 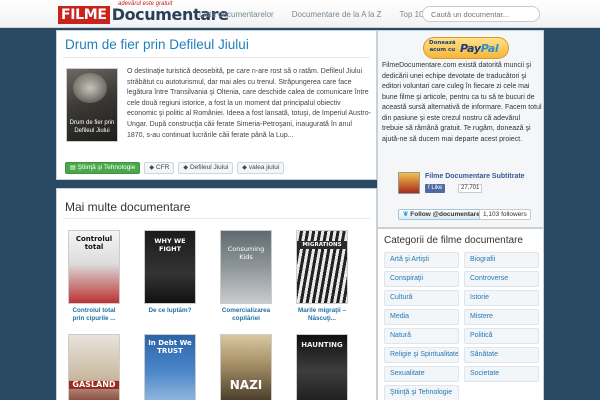 I want to click on documentary-card: WHY WE FIGHT De ce luptăm?, so click(x=170, y=272).